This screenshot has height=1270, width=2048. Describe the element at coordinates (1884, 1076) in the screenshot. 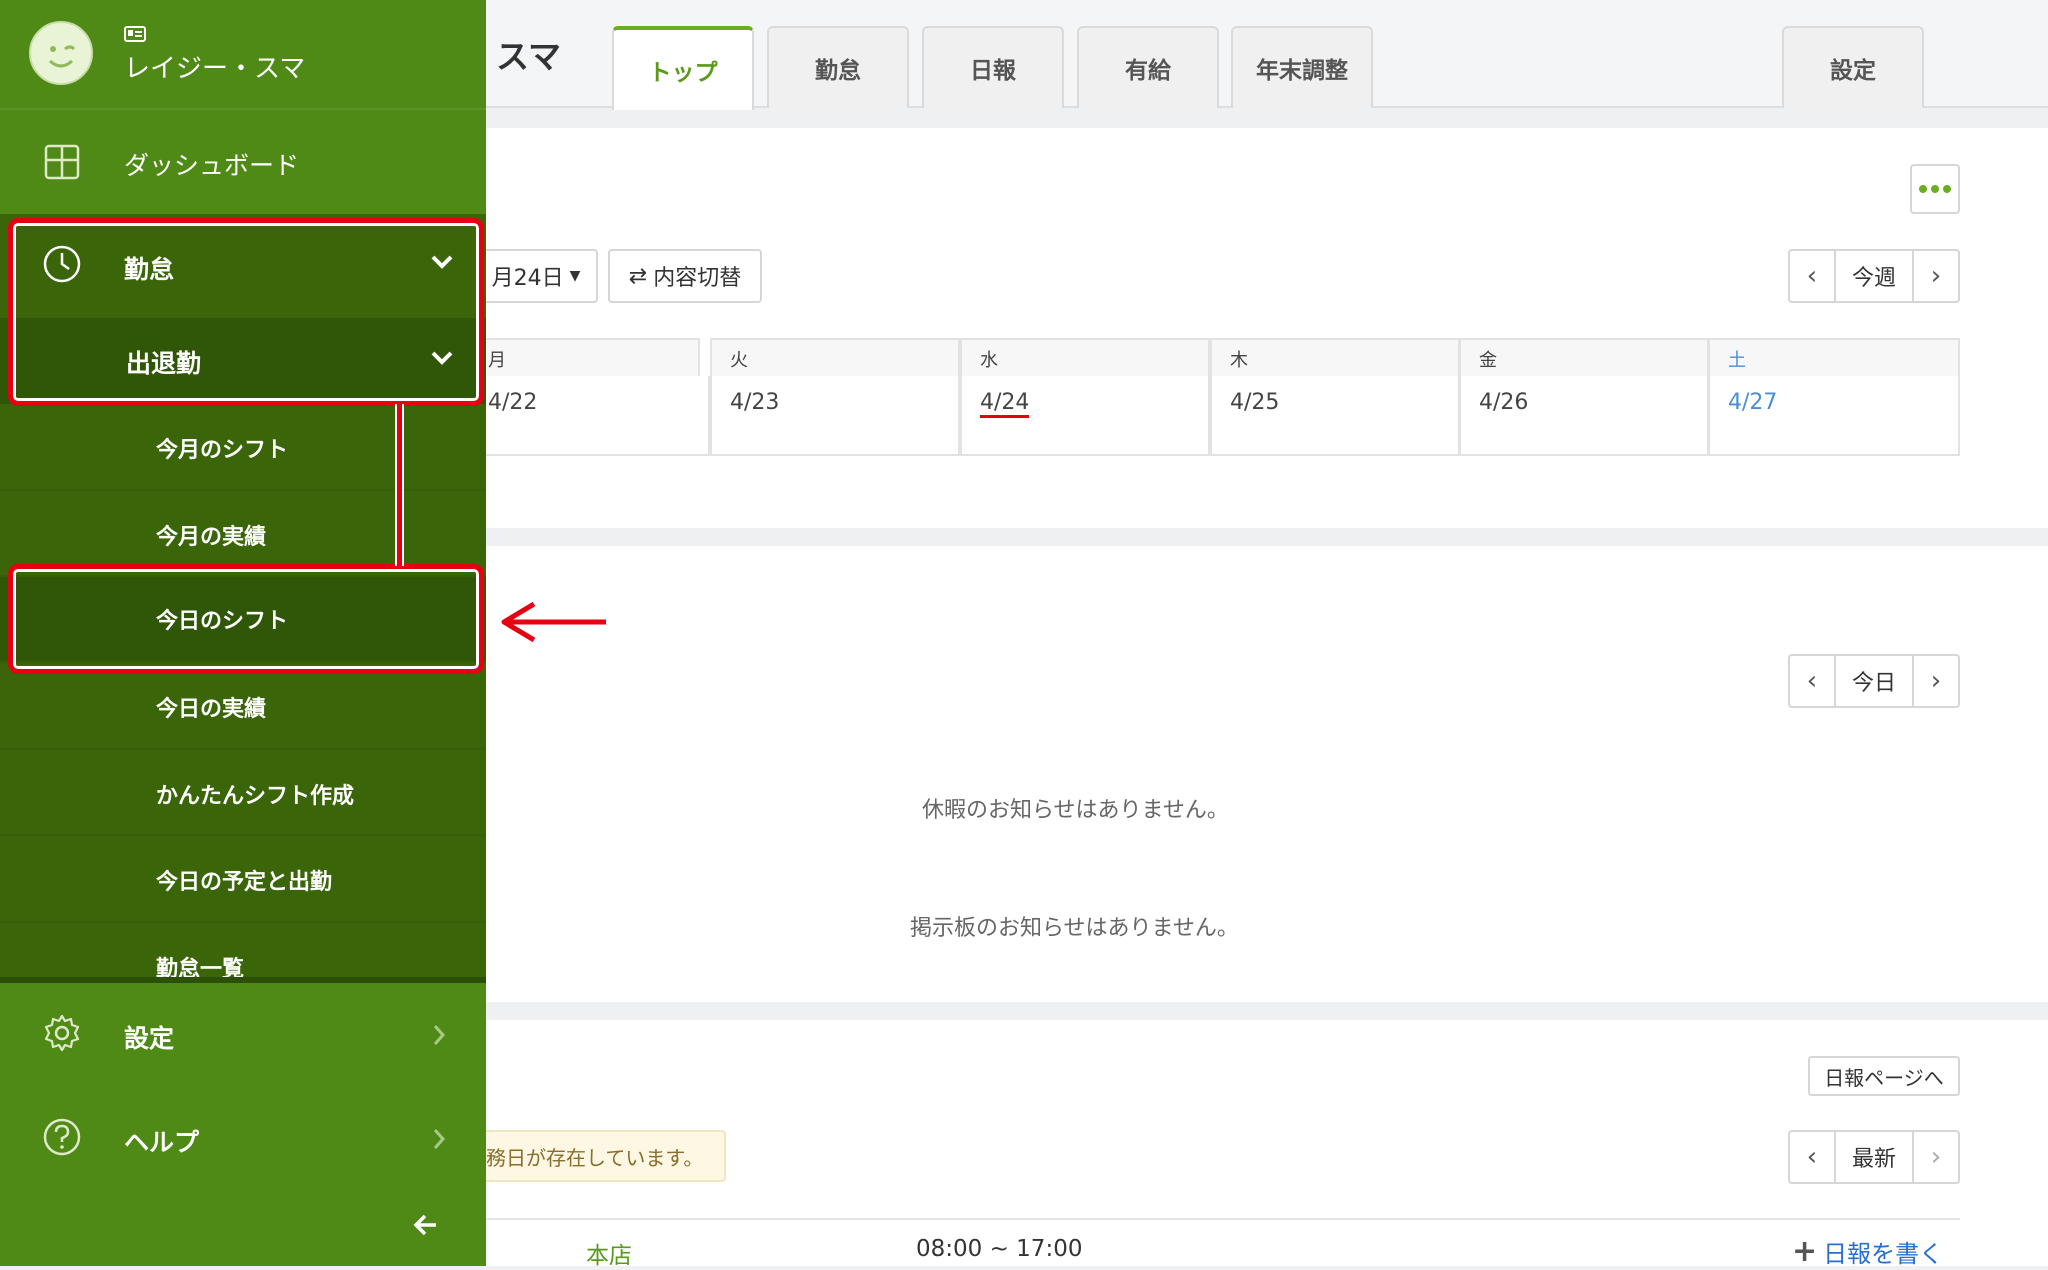

I see `daily-report-page-button: 日報ページへ` at that location.